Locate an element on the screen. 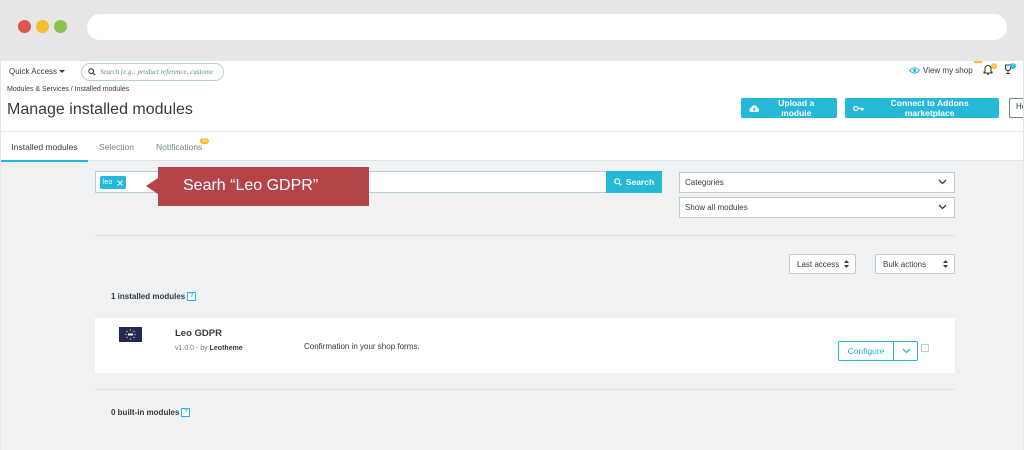 This screenshot has width=1024, height=450. module-author: Leotheme is located at coordinates (226, 348).